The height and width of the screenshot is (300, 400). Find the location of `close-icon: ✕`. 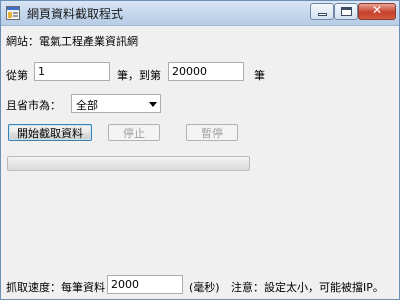

close-icon: ✕ is located at coordinates (377, 10).